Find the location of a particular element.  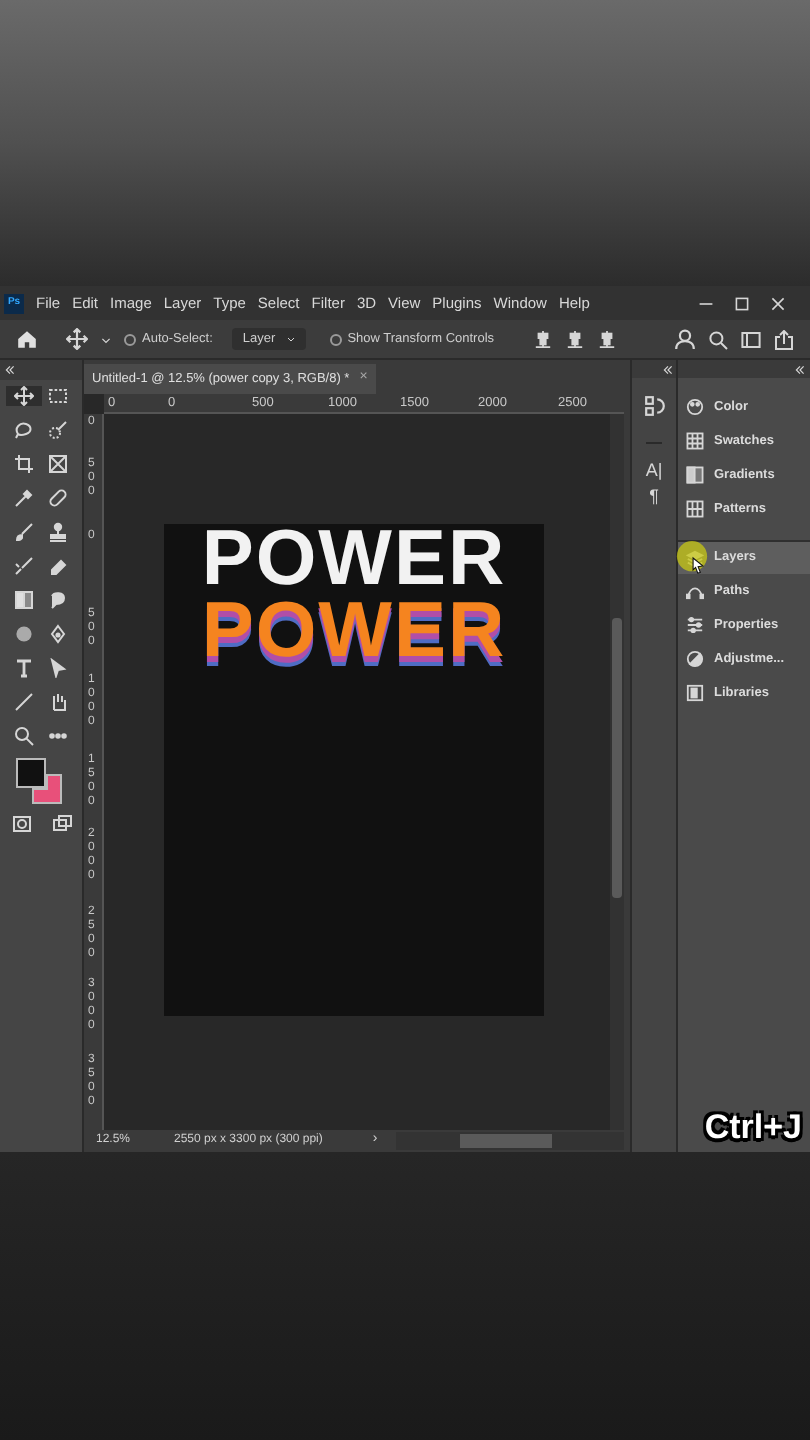

half-circle-icon is located at coordinates (695, 659).